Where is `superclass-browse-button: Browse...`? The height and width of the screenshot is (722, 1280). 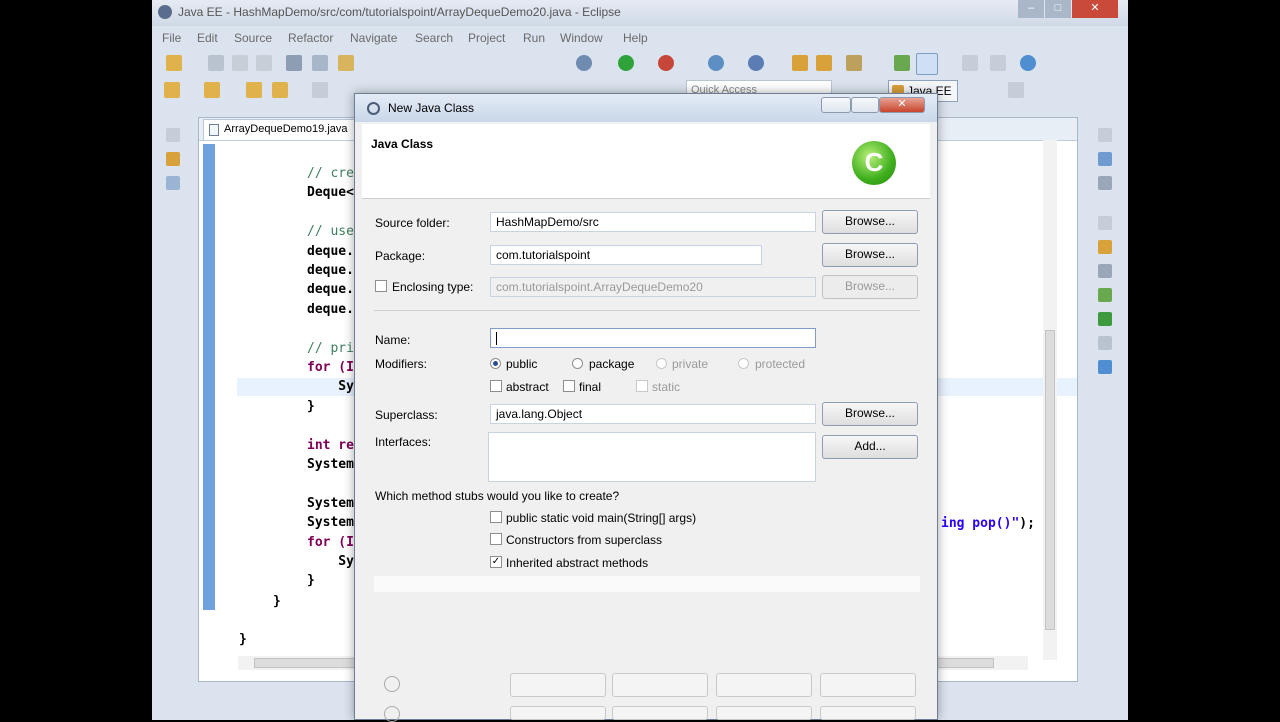
superclass-browse-button: Browse... is located at coordinates (870, 414).